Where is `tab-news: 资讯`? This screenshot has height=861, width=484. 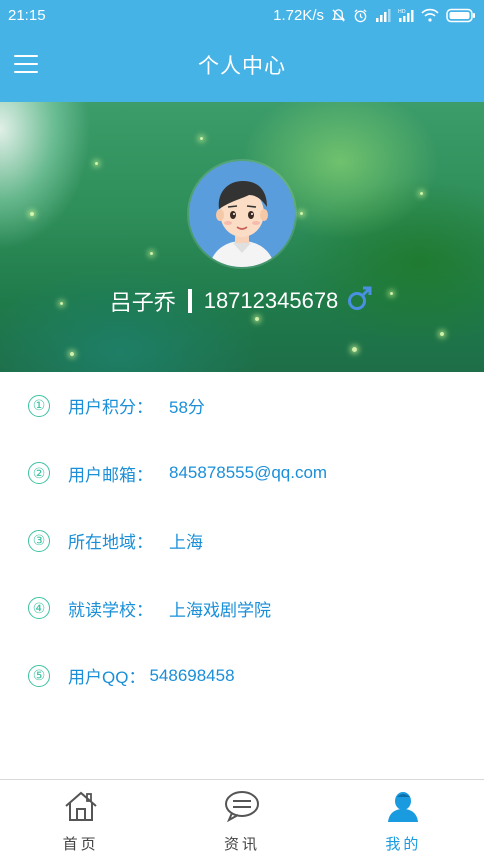 tab-news: 资讯 is located at coordinates (241, 820).